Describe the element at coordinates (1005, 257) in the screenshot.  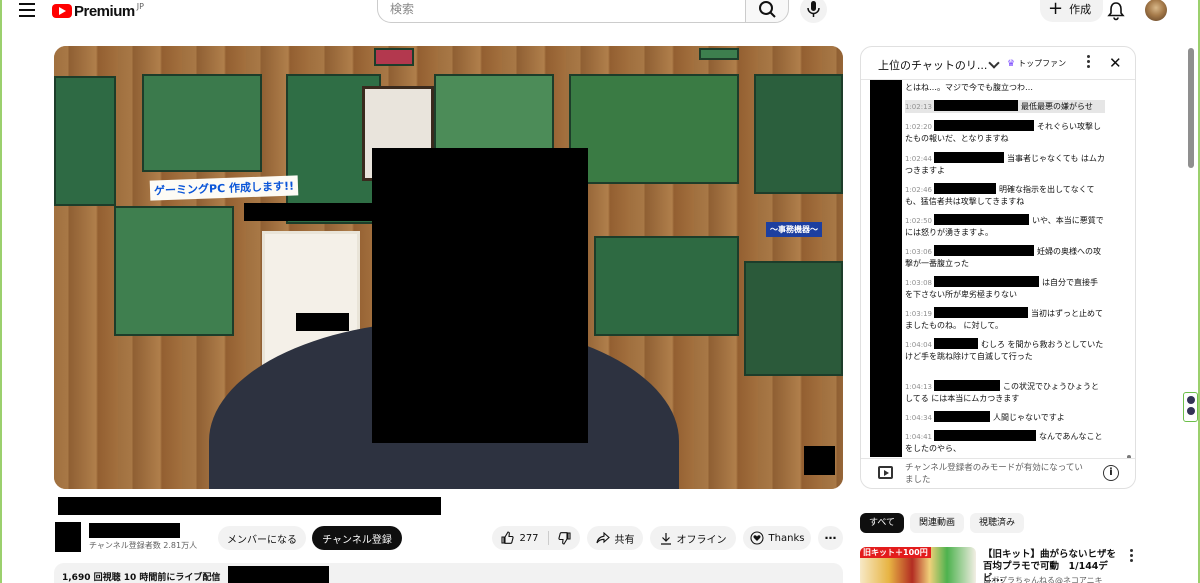
I see `chat-message: 1:03:06 妊婦の奥様への攻撃が一番腹立った` at that location.